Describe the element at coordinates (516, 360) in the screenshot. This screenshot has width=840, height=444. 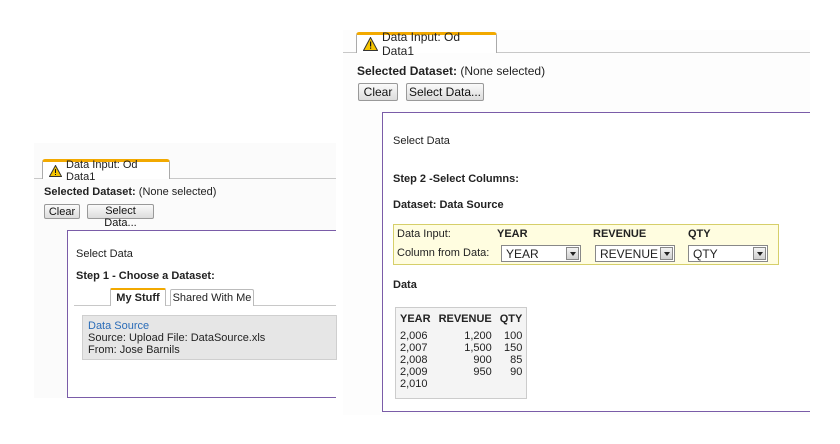
I see `table-cell: 85` at that location.